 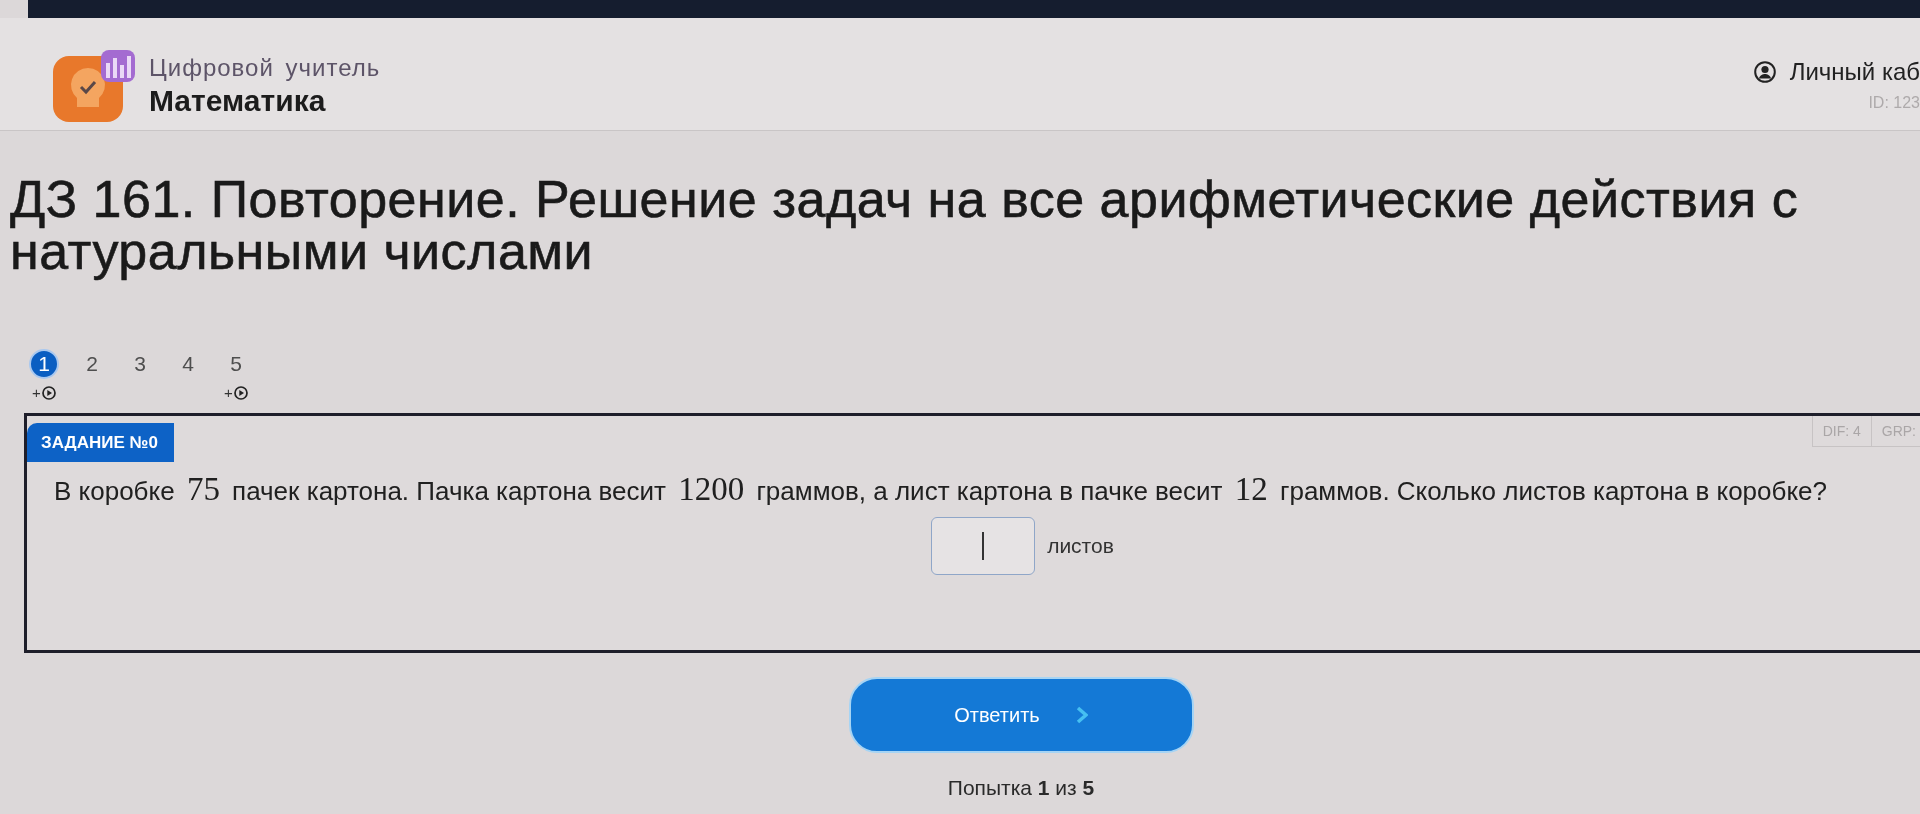 What do you see at coordinates (140, 364) in the screenshot?
I see `task-tab: 3` at bounding box center [140, 364].